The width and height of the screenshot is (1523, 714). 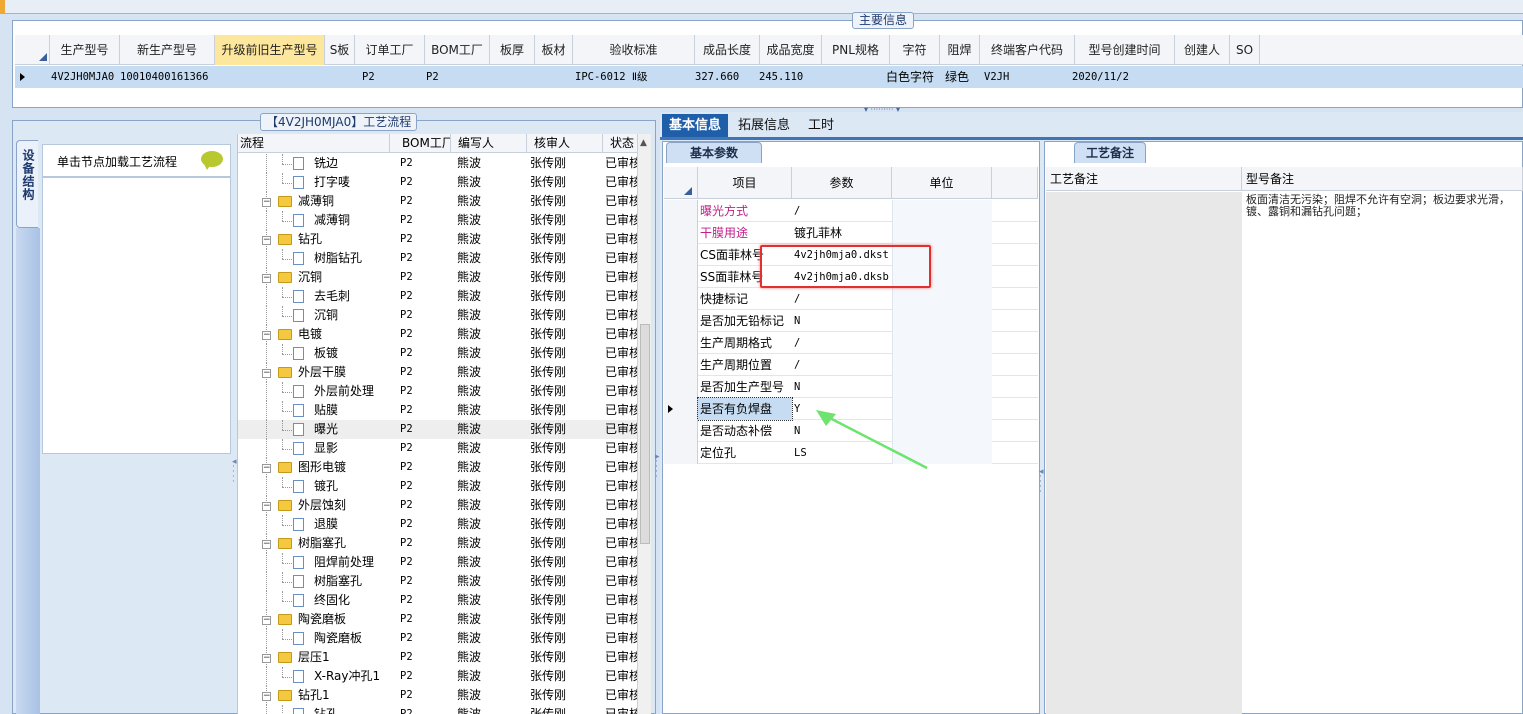 What do you see at coordinates (234, 474) in the screenshot?
I see `left-splitter-grip: ◂ · · · ·` at bounding box center [234, 474].